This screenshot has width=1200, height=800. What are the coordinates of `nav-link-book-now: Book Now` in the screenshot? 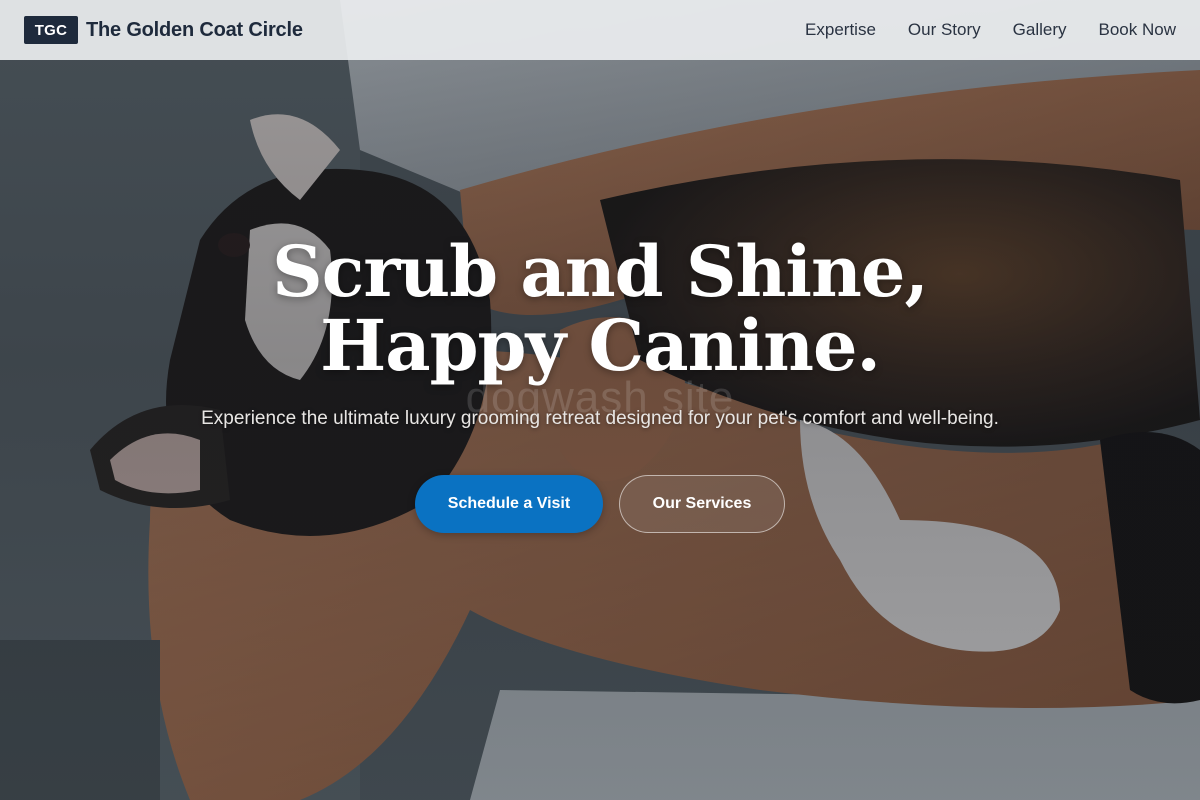 It's located at (1137, 30).